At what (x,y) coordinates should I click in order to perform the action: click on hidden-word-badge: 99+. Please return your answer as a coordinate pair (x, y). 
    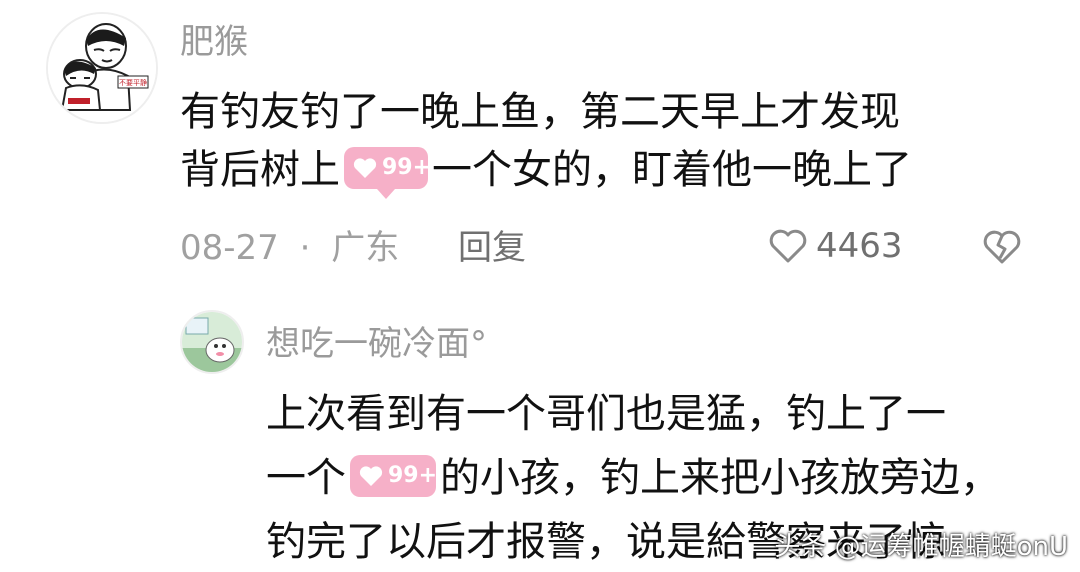
    Looking at the image, I should click on (388, 173).